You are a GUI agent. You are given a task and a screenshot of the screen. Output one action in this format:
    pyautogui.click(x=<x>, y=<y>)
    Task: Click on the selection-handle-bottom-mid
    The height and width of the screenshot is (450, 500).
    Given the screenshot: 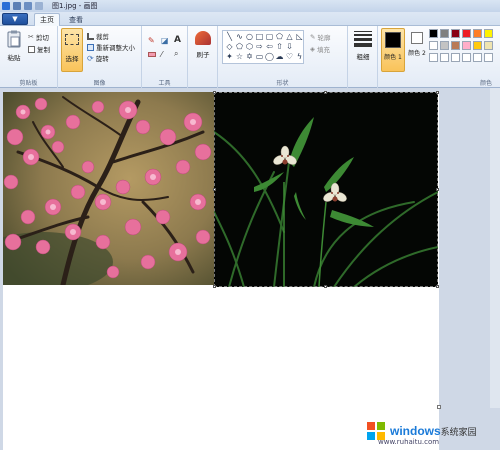 What is the action you would take?
    pyautogui.click(x=325, y=286)
    